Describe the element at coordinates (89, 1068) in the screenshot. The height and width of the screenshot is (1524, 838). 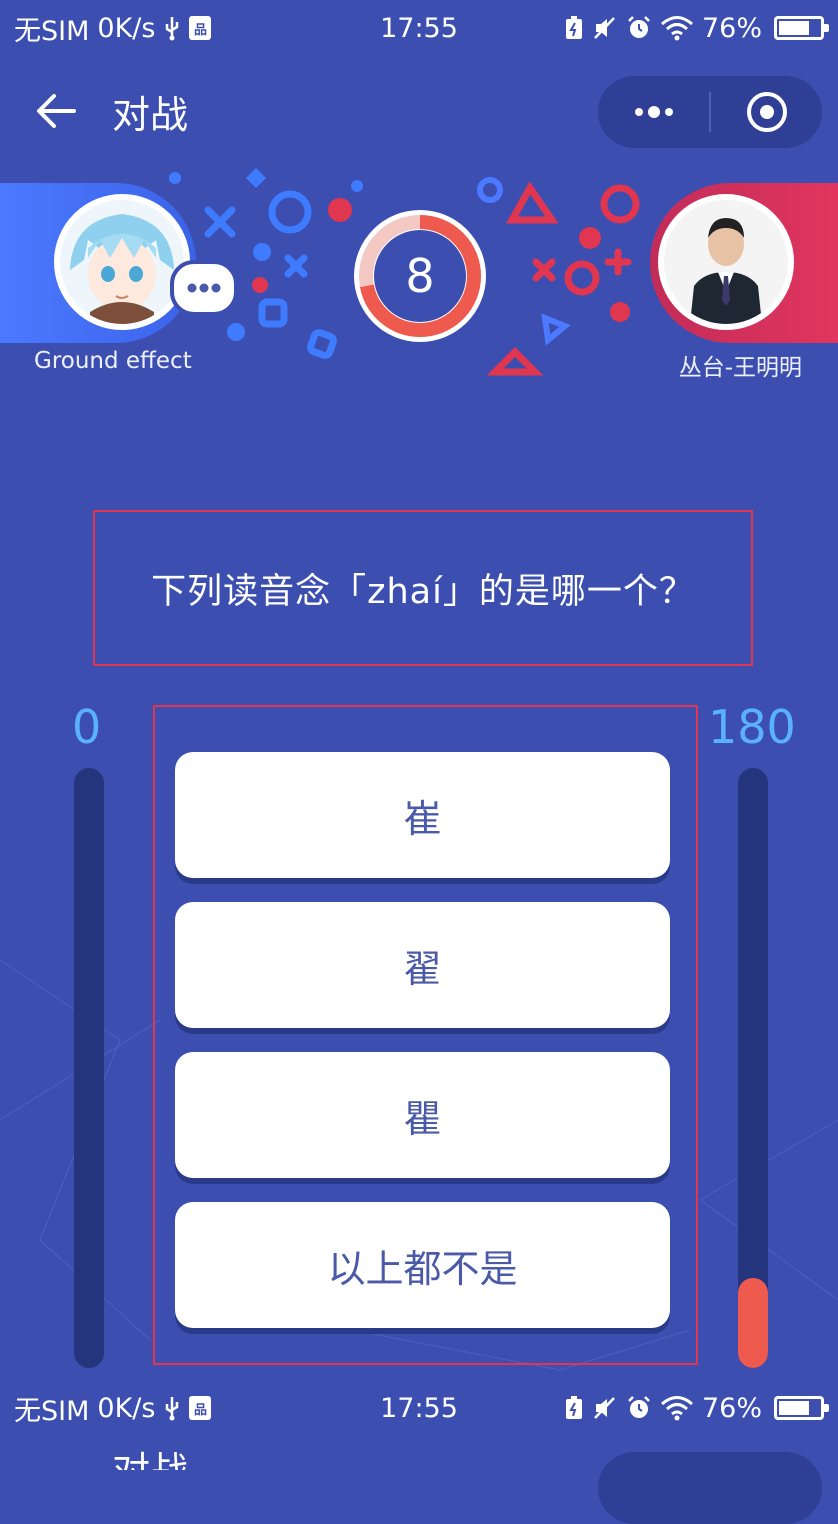
I see `left-score-bar` at that location.